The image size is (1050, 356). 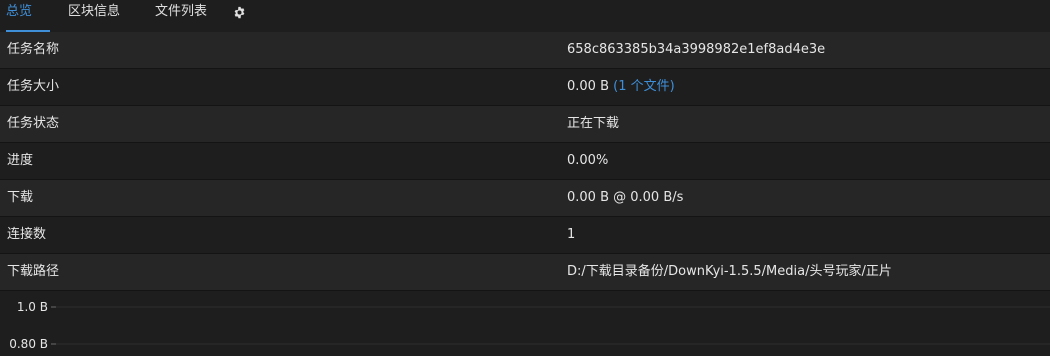 I want to click on tab-blocks: 区块信息, so click(x=94, y=16).